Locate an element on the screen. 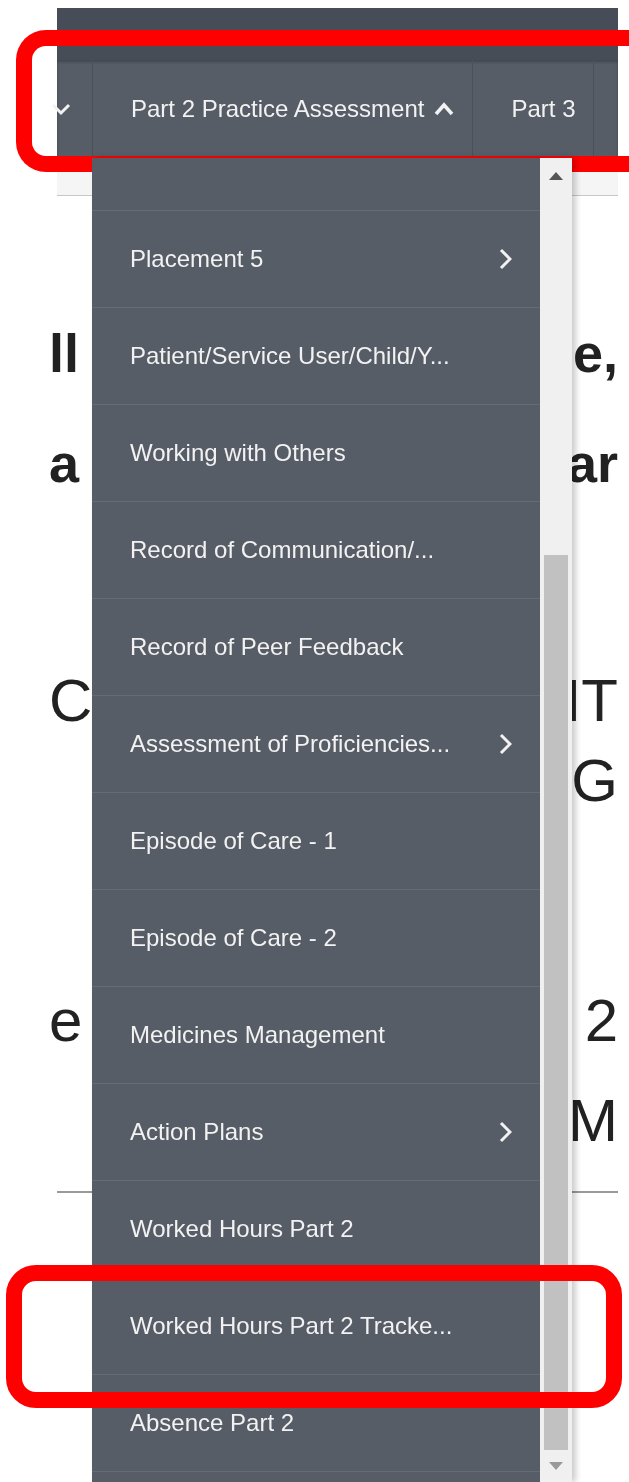 This screenshot has height=1482, width=629. page-text: G is located at coordinates (594, 781).